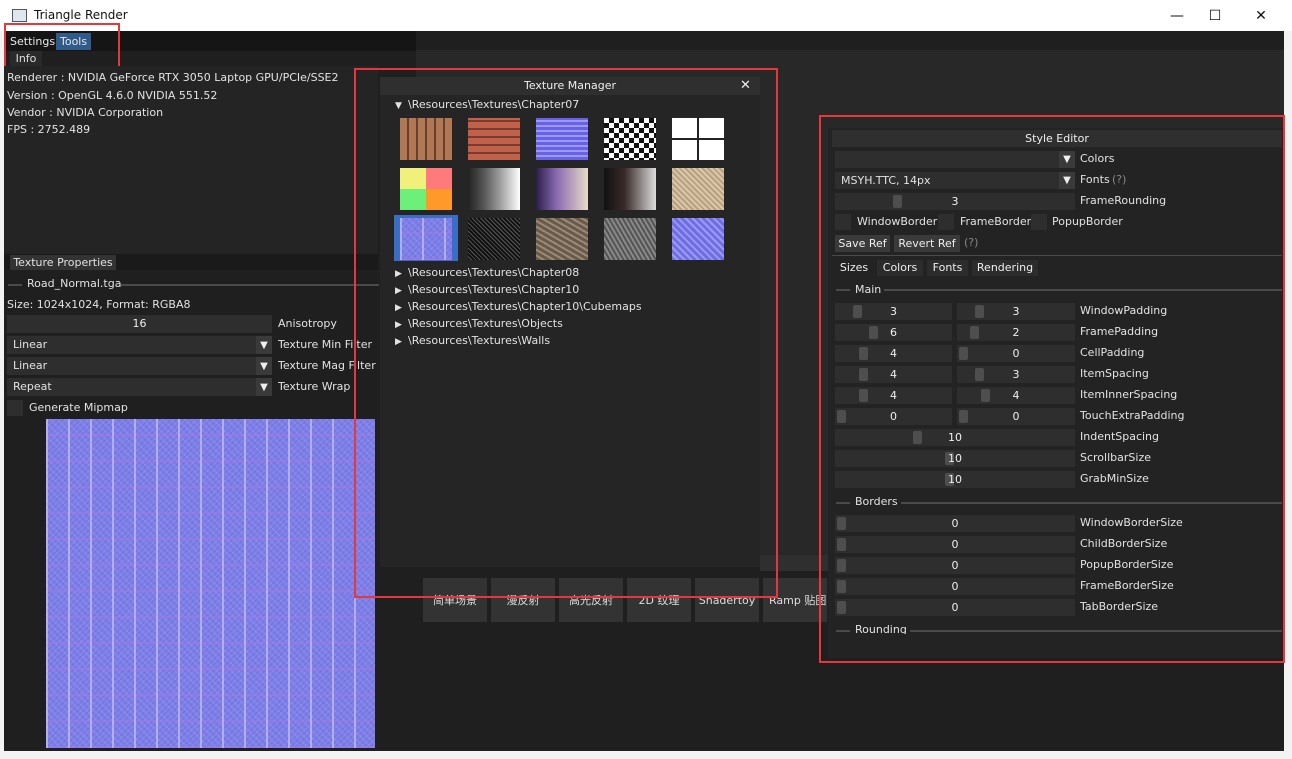  I want to click on scrollbar-size-slider: 10, so click(955, 458).